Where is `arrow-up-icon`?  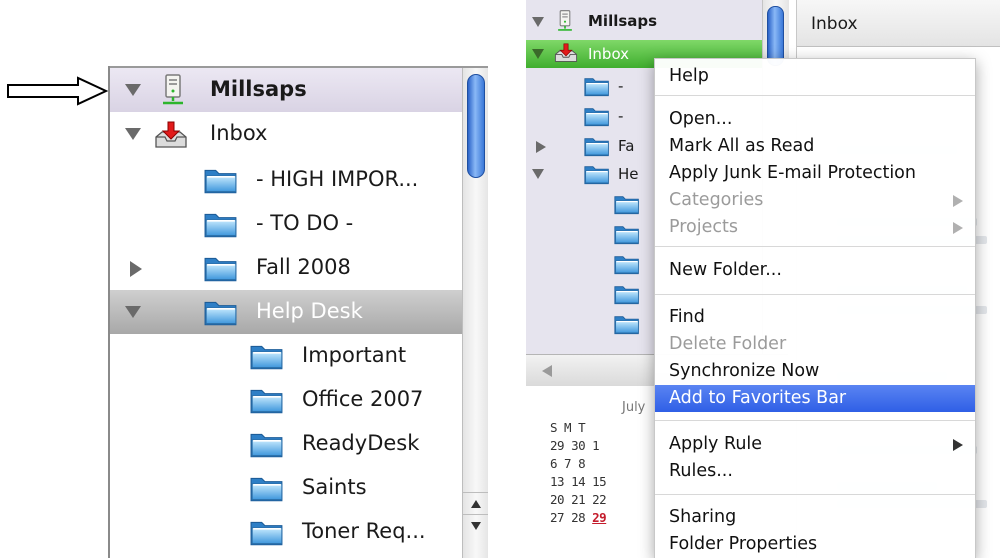
arrow-up-icon is located at coordinates (476, 504).